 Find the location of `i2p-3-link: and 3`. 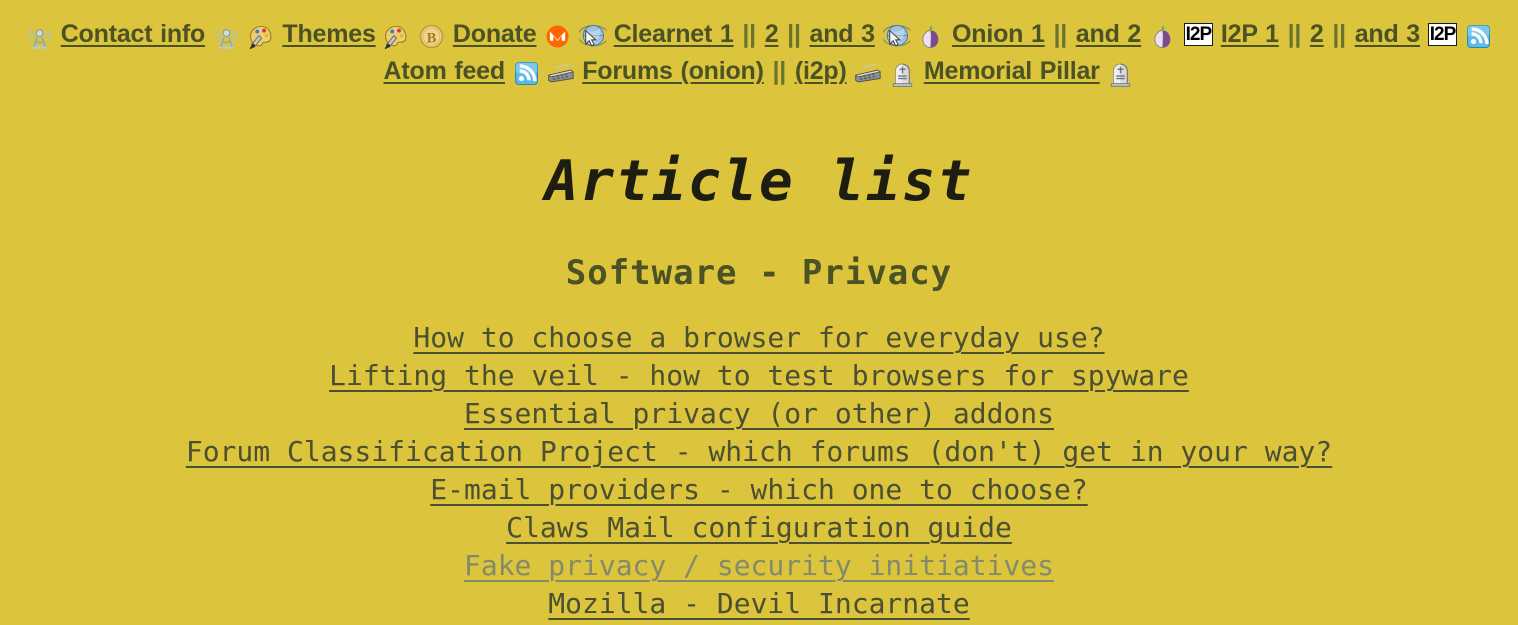

i2p-3-link: and 3 is located at coordinates (1387, 34).